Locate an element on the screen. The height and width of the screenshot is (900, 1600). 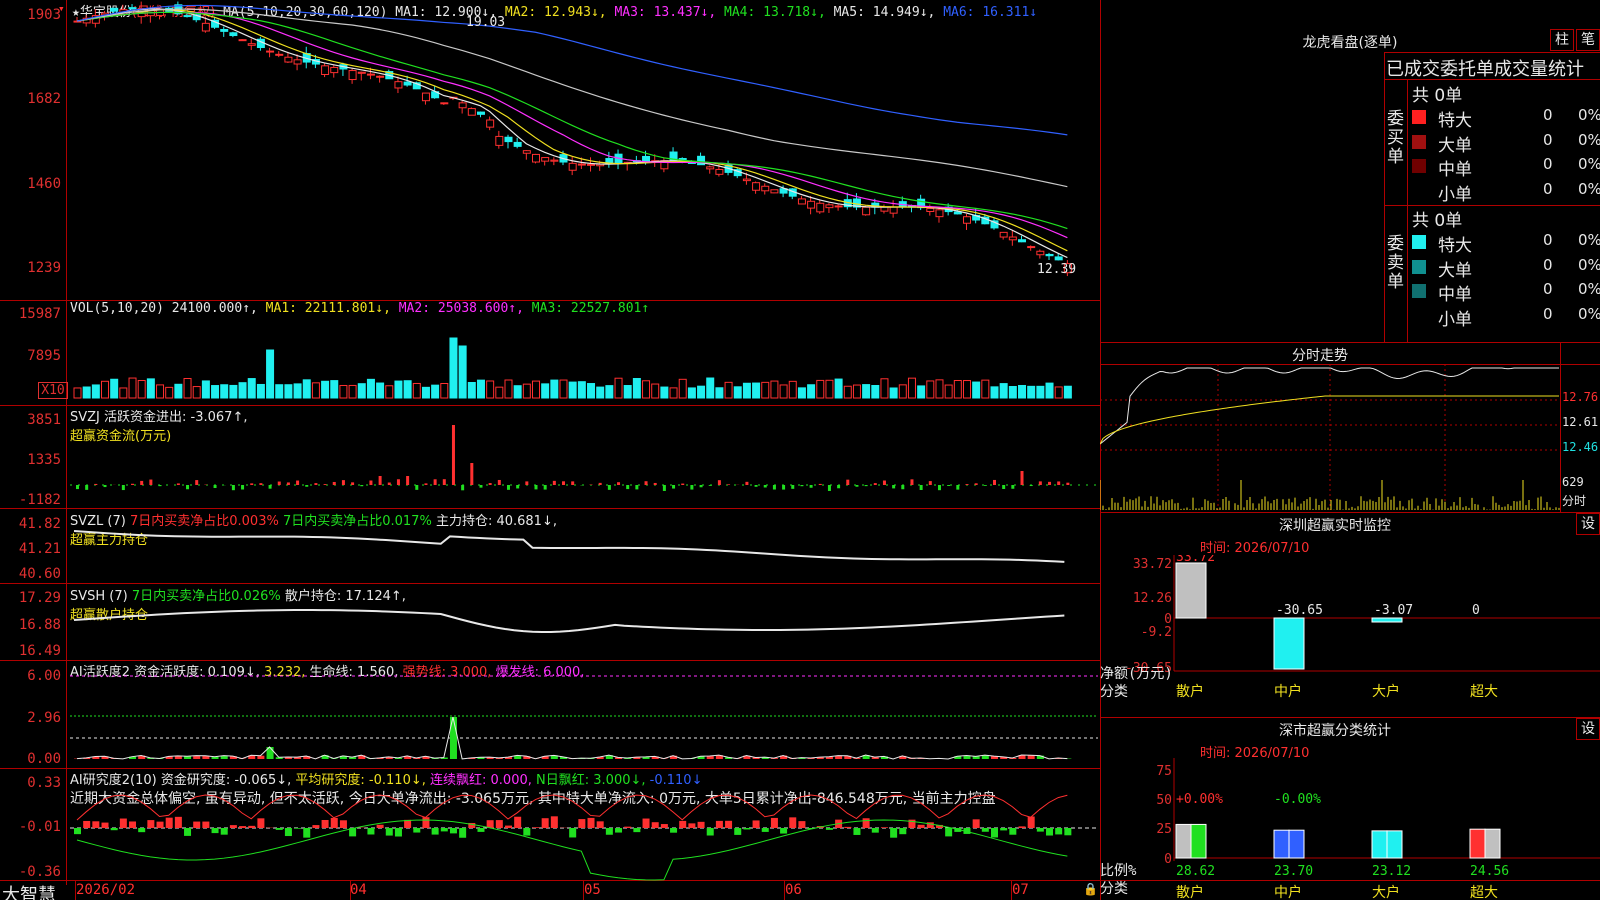
szmon-category: 散户 is located at coordinates (1190, 691).